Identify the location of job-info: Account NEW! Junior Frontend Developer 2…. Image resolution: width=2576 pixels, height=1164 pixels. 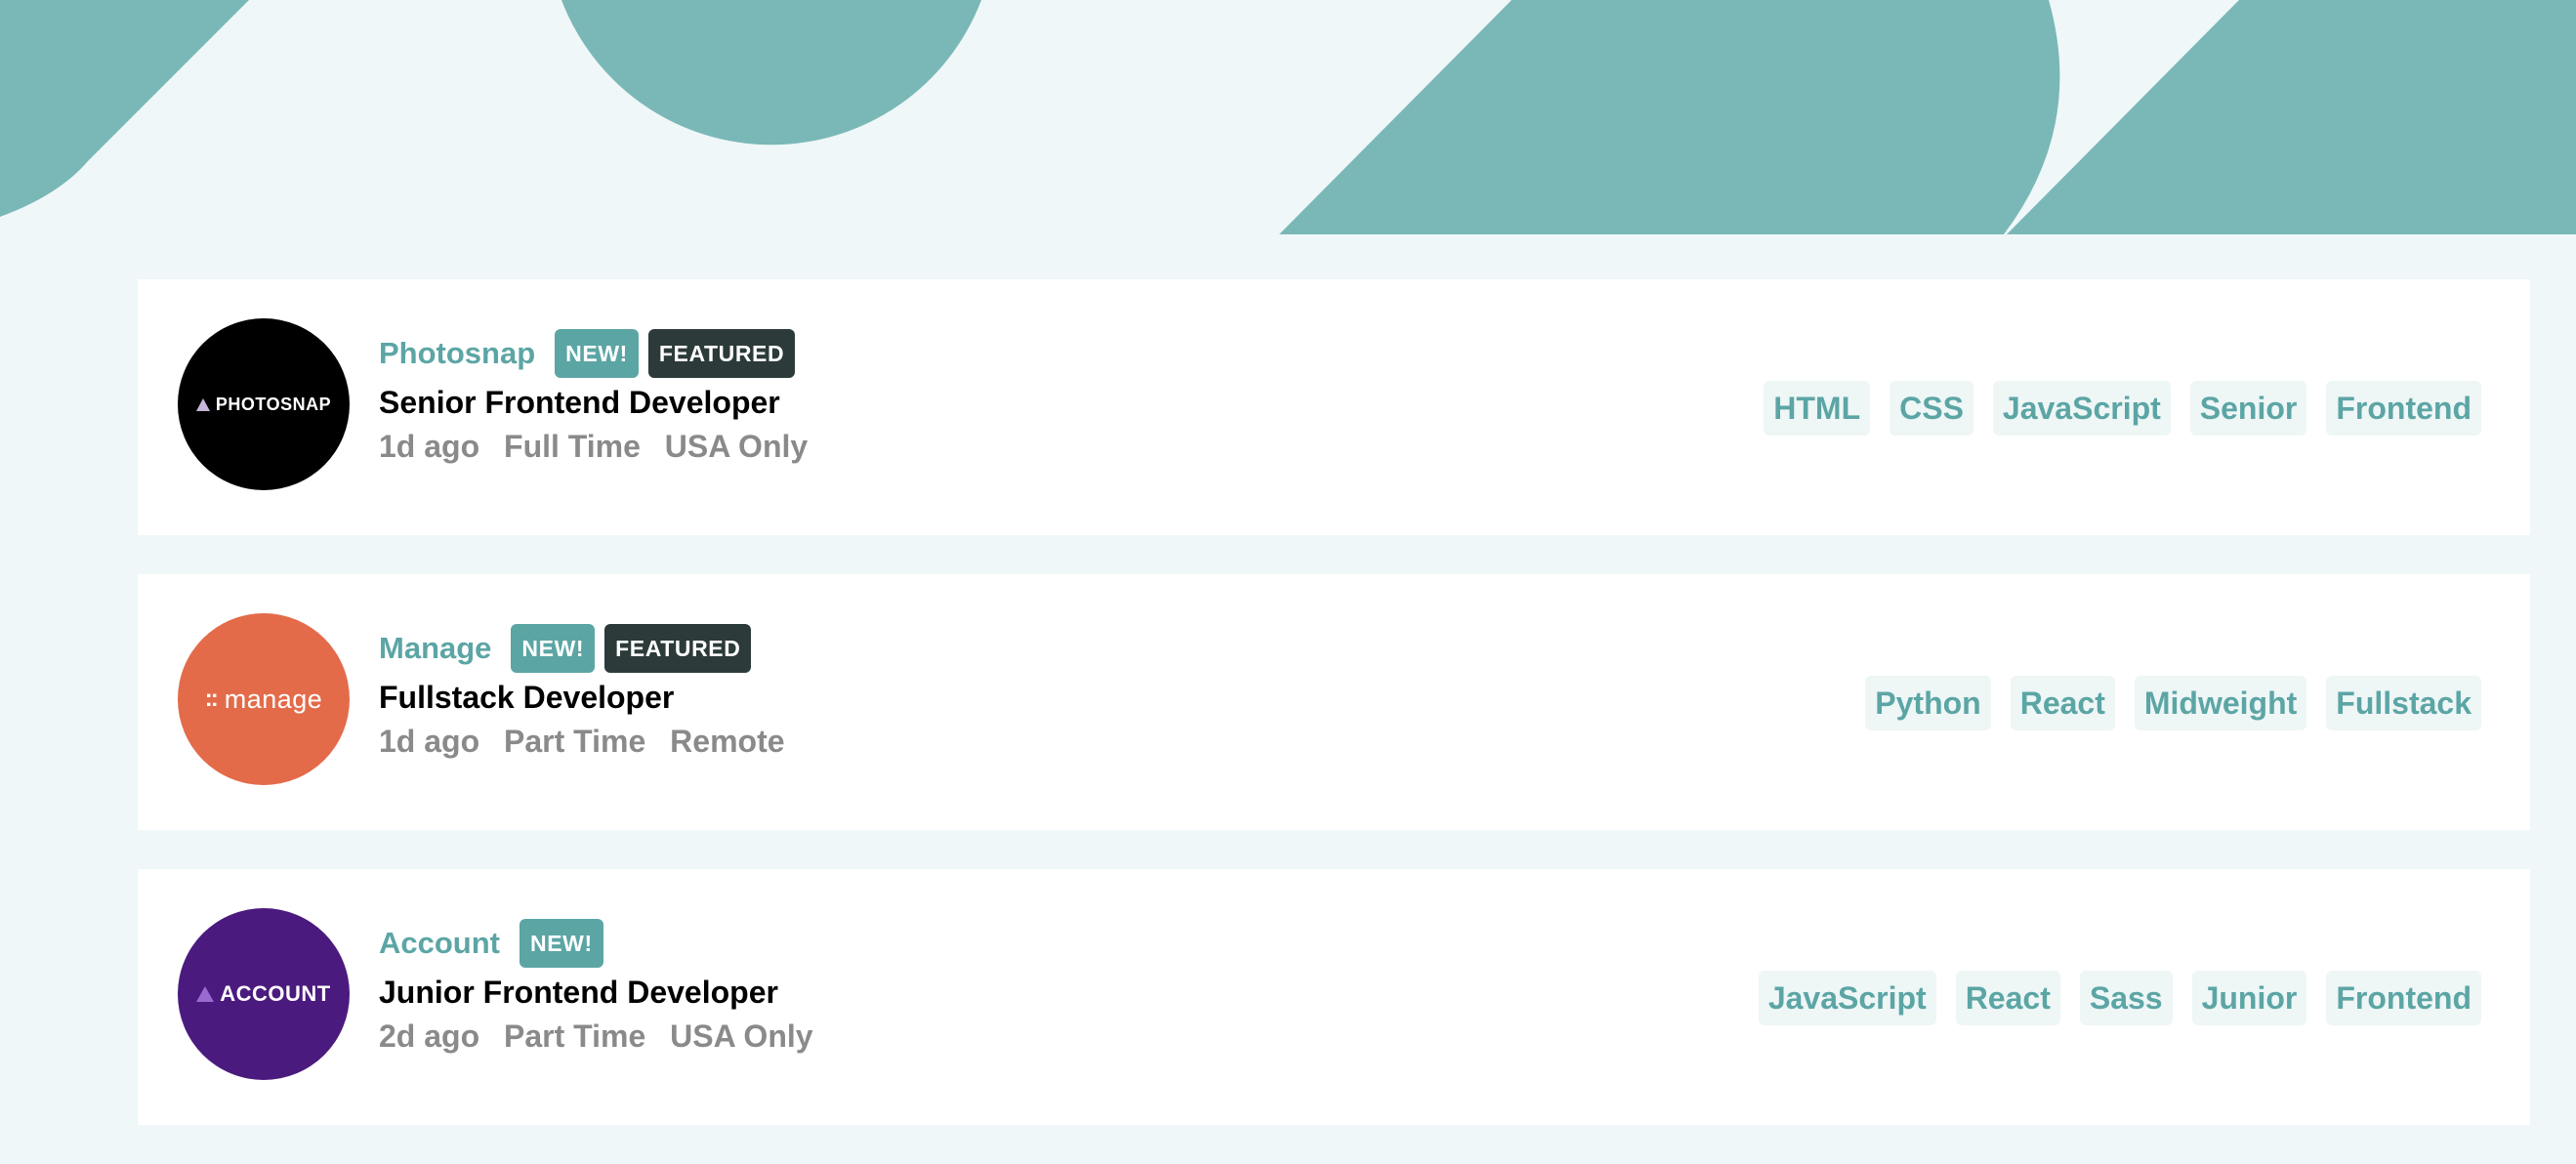
(604, 986).